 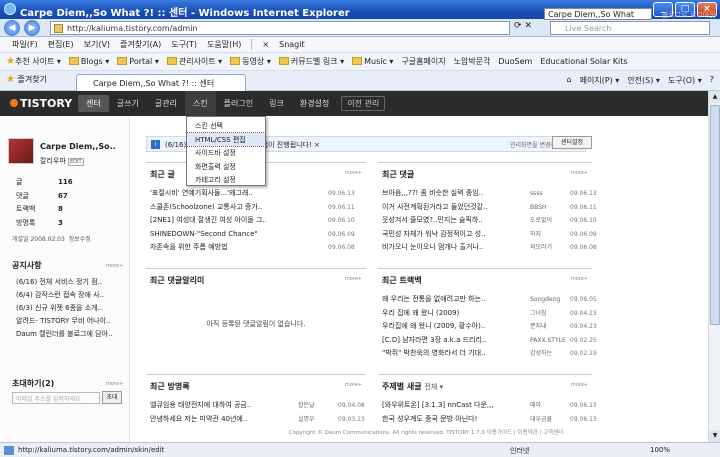 What do you see at coordinates (579, 385) in the screenshot?
I see `tag-posts-more: more+` at bounding box center [579, 385].